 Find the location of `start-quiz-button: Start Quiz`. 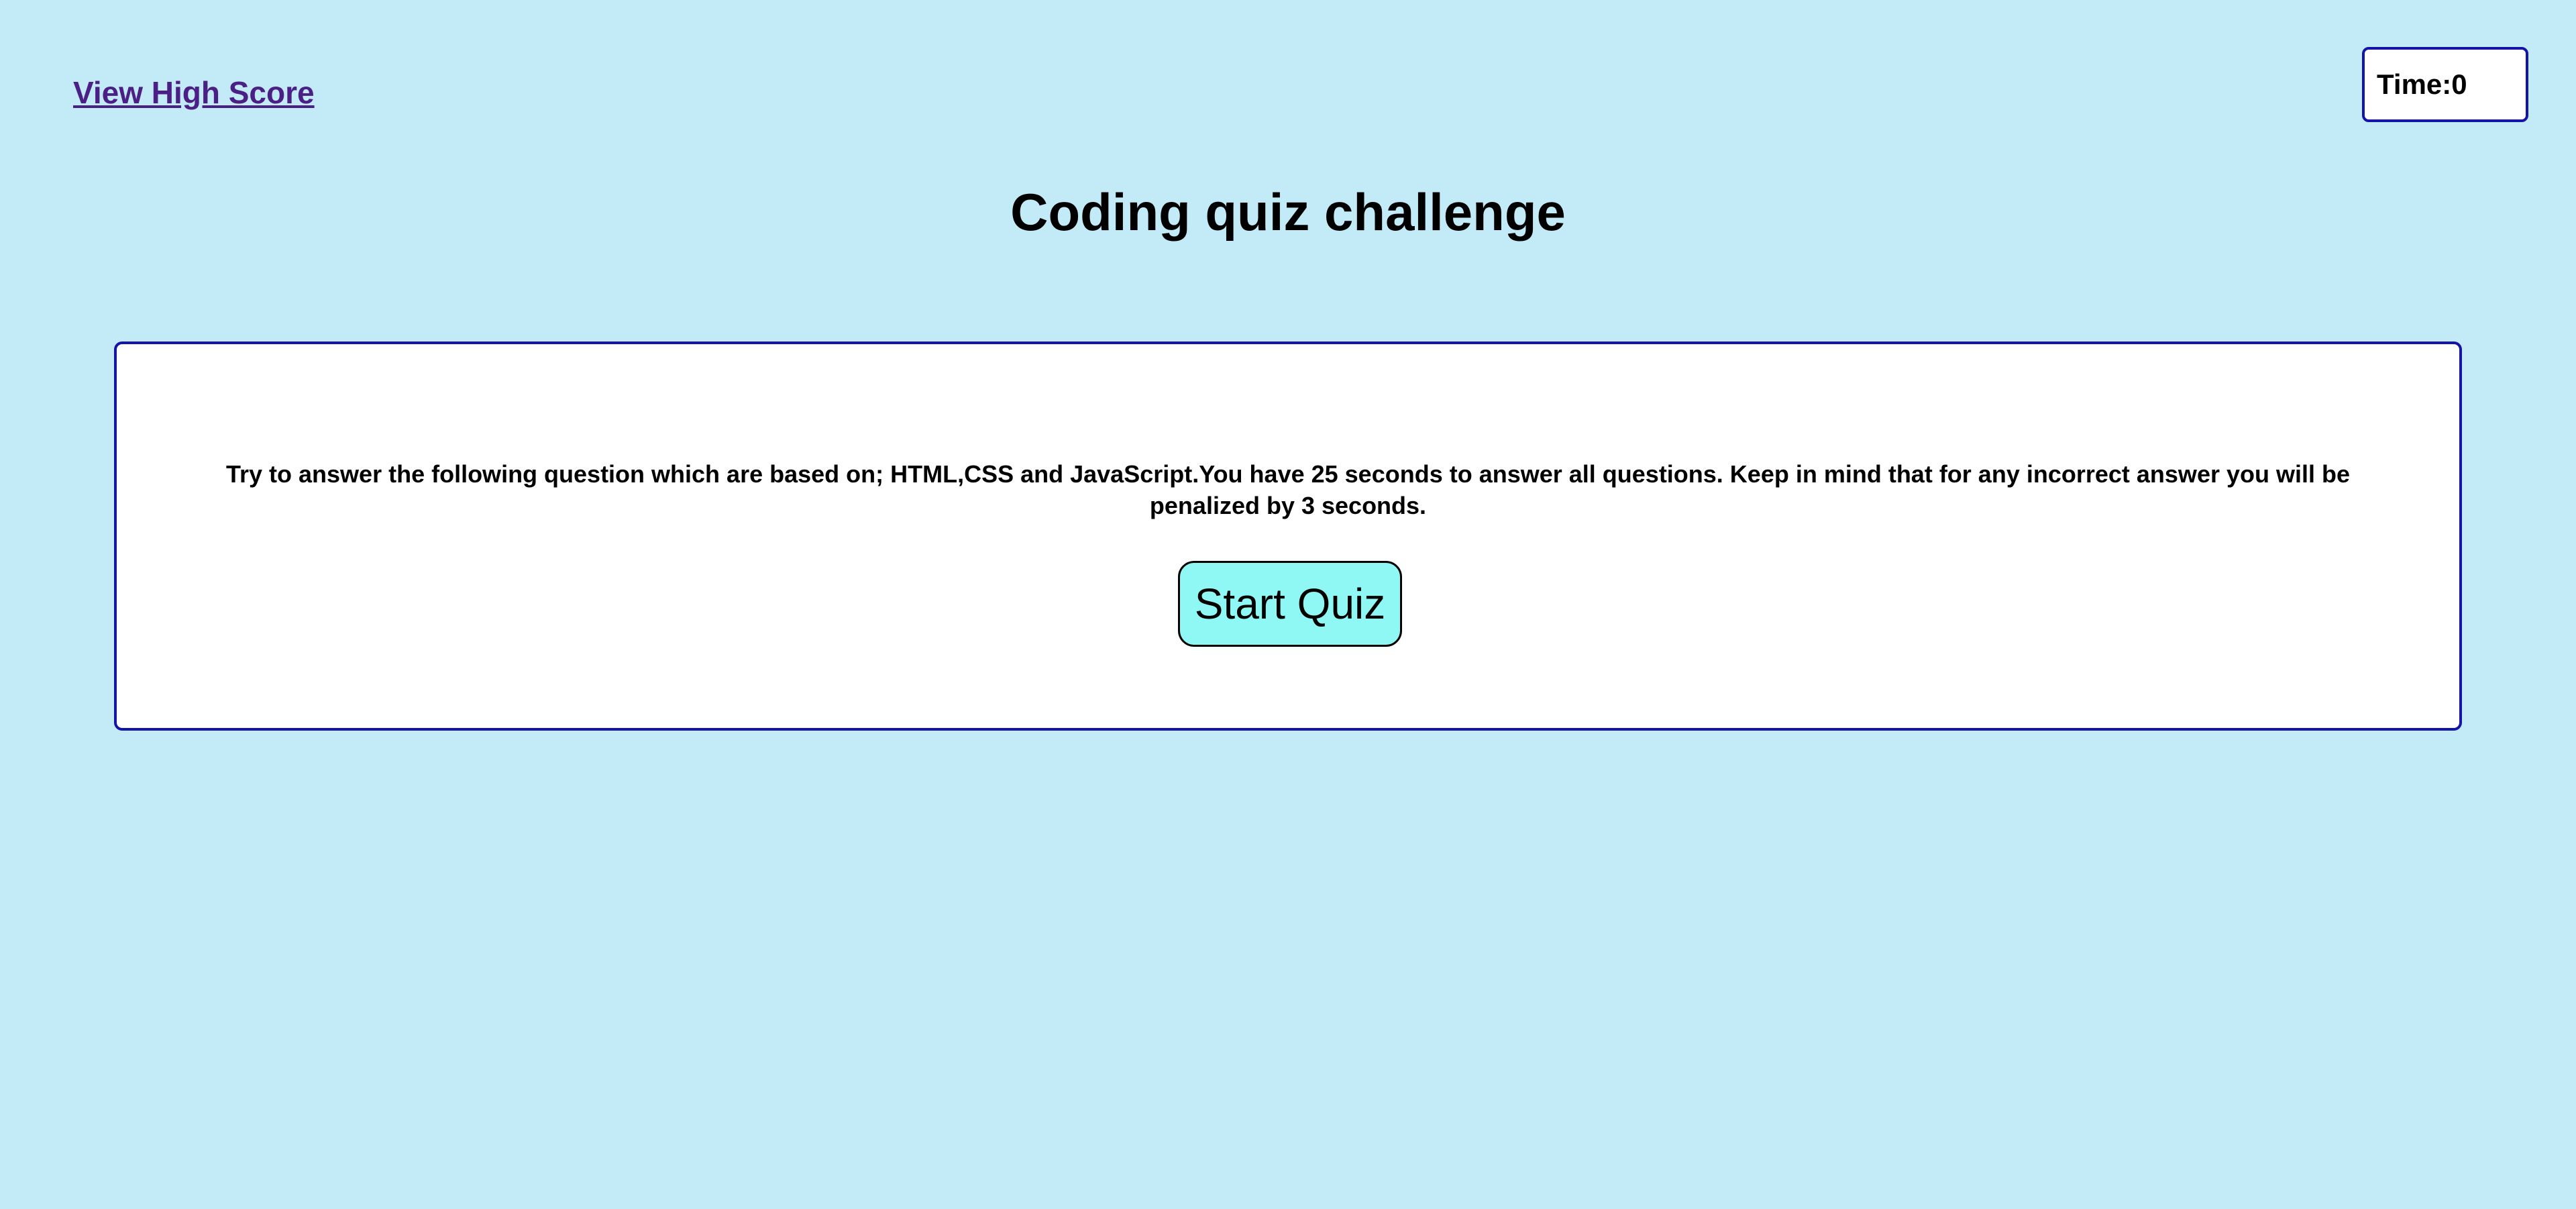

start-quiz-button: Start Quiz is located at coordinates (1290, 604).